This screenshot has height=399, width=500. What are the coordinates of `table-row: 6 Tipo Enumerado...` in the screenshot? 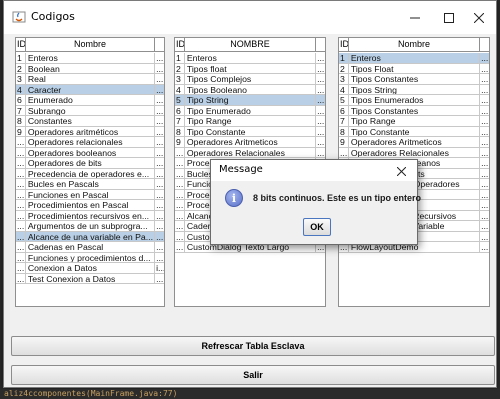 It's located at (250, 110).